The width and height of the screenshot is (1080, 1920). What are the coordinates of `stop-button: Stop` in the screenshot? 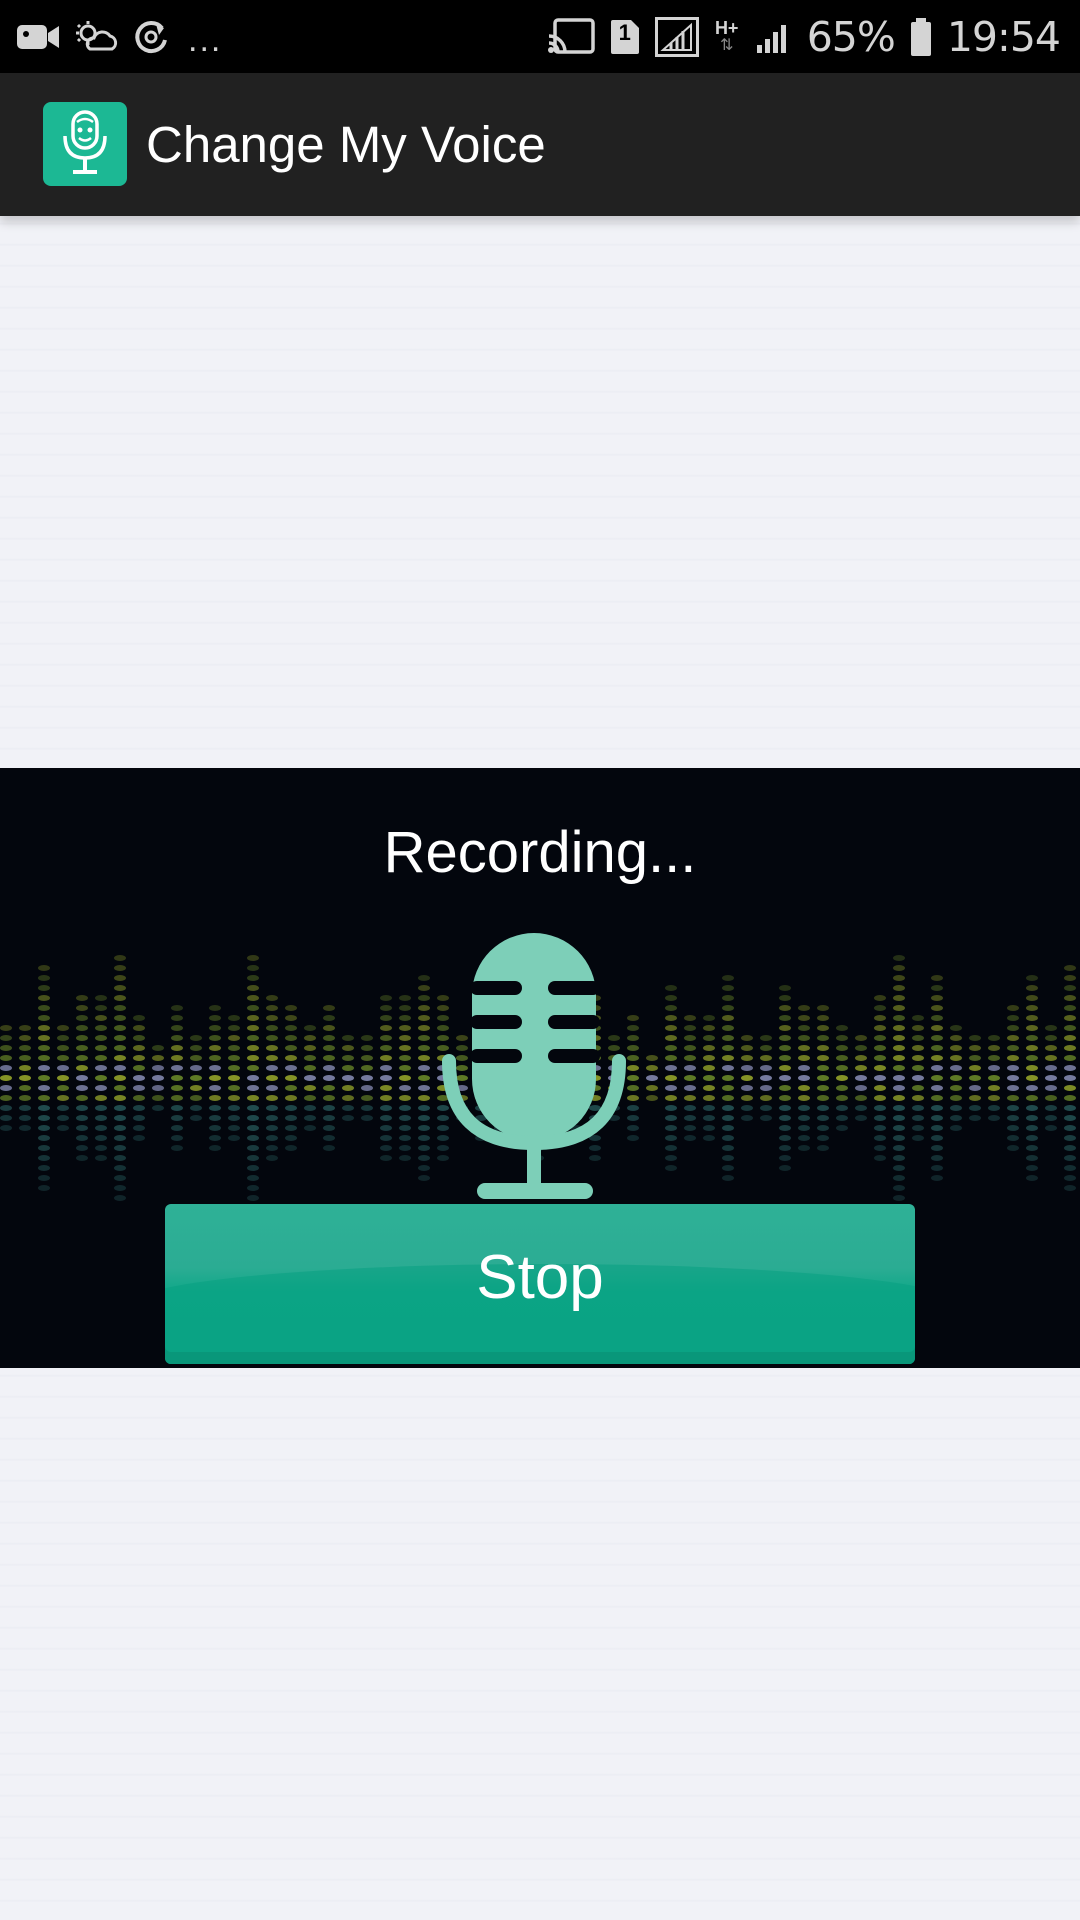 It's located at (540, 1284).